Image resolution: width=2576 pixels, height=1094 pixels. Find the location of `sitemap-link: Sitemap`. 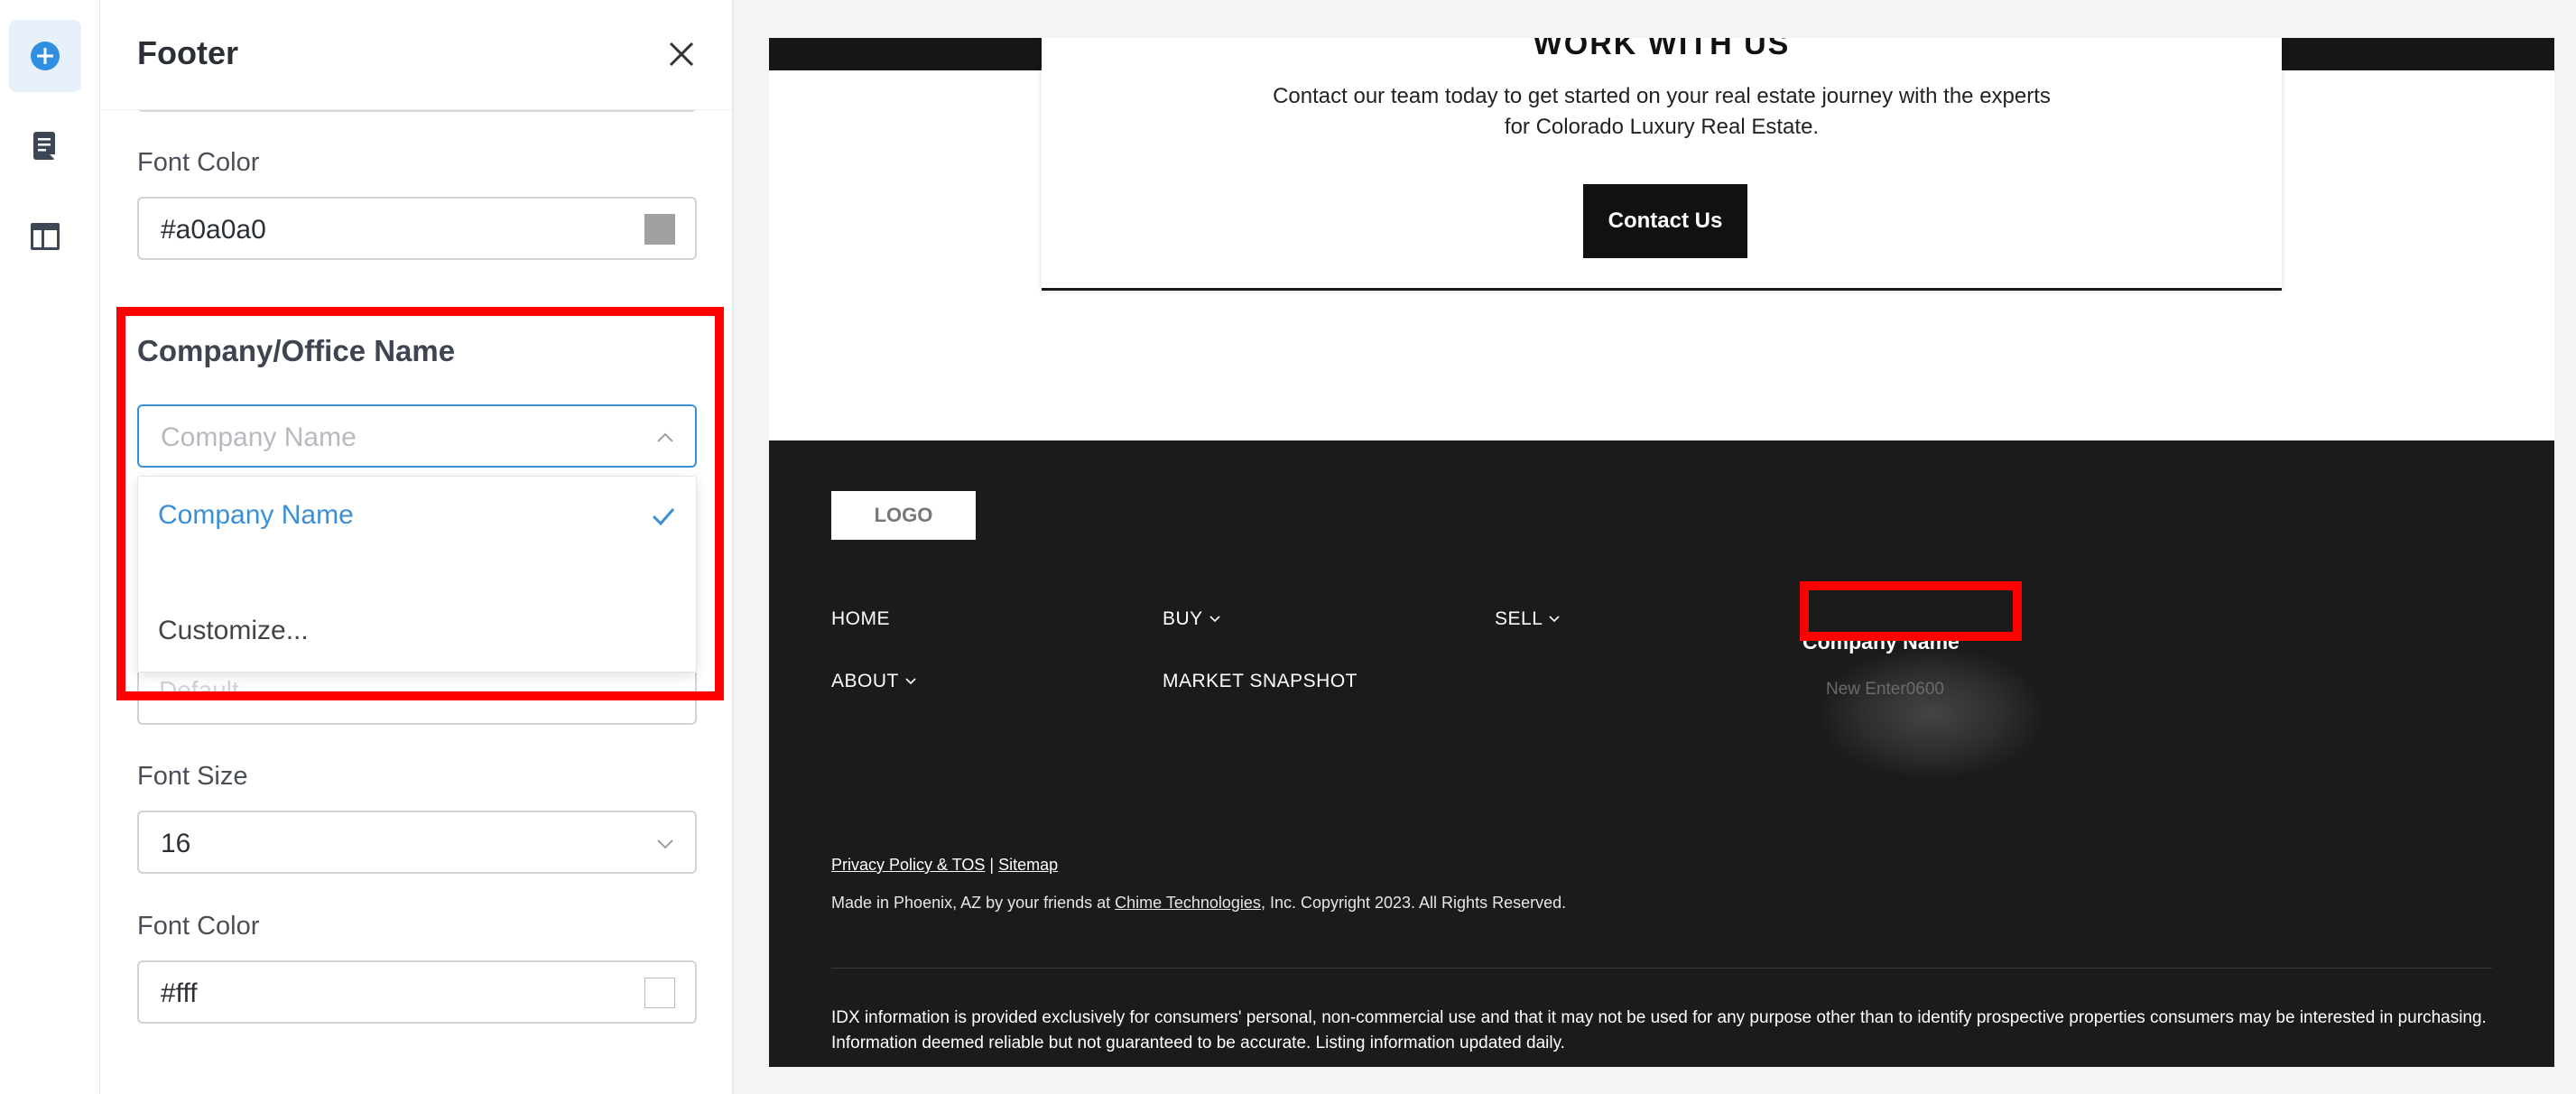

sitemap-link: Sitemap is located at coordinates (1028, 865).